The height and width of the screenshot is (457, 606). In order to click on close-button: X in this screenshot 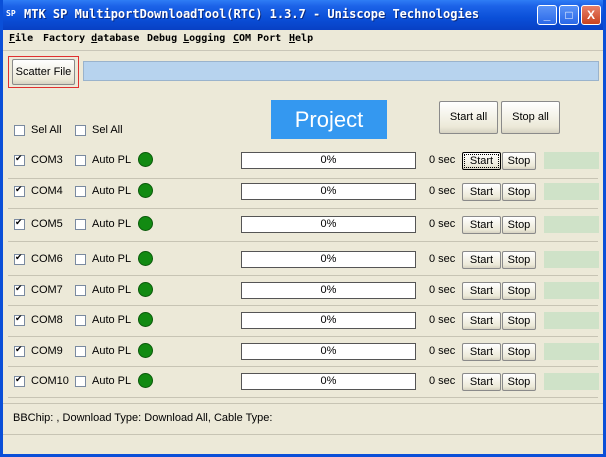, I will do `click(591, 15)`.